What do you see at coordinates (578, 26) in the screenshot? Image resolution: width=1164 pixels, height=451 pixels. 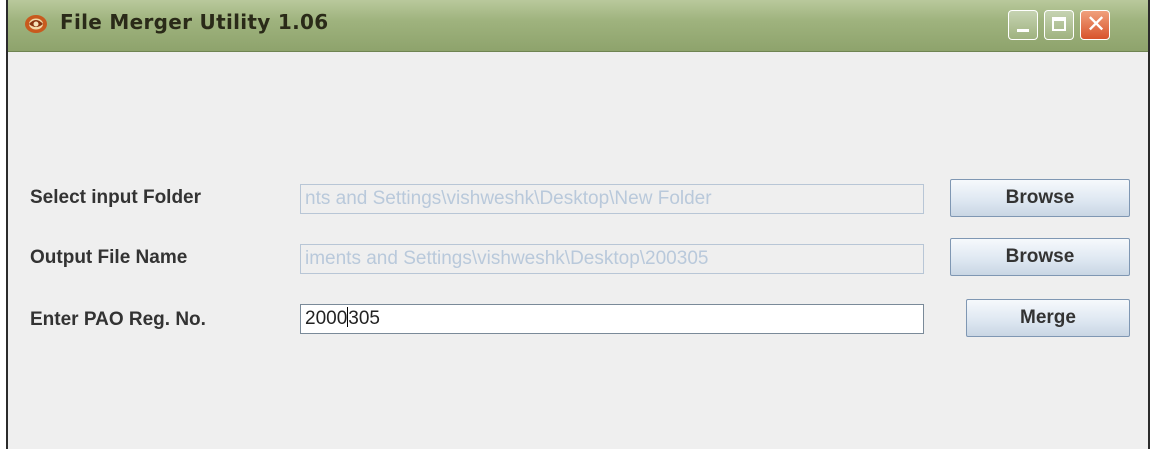 I see `title-bar: File Merger Utility 1.06 ✕` at bounding box center [578, 26].